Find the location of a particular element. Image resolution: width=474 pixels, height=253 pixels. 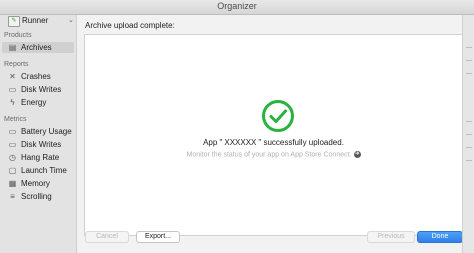

sidebar-item-label: Energy is located at coordinates (34, 102).